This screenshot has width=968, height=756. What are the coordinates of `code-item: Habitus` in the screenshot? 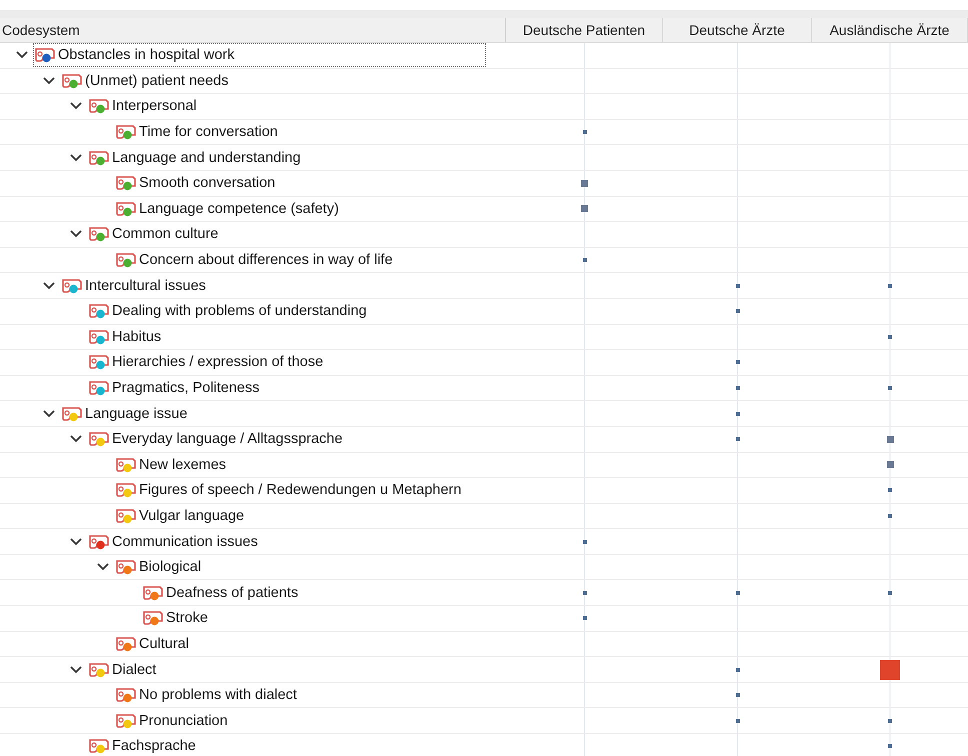 It's located at (127, 337).